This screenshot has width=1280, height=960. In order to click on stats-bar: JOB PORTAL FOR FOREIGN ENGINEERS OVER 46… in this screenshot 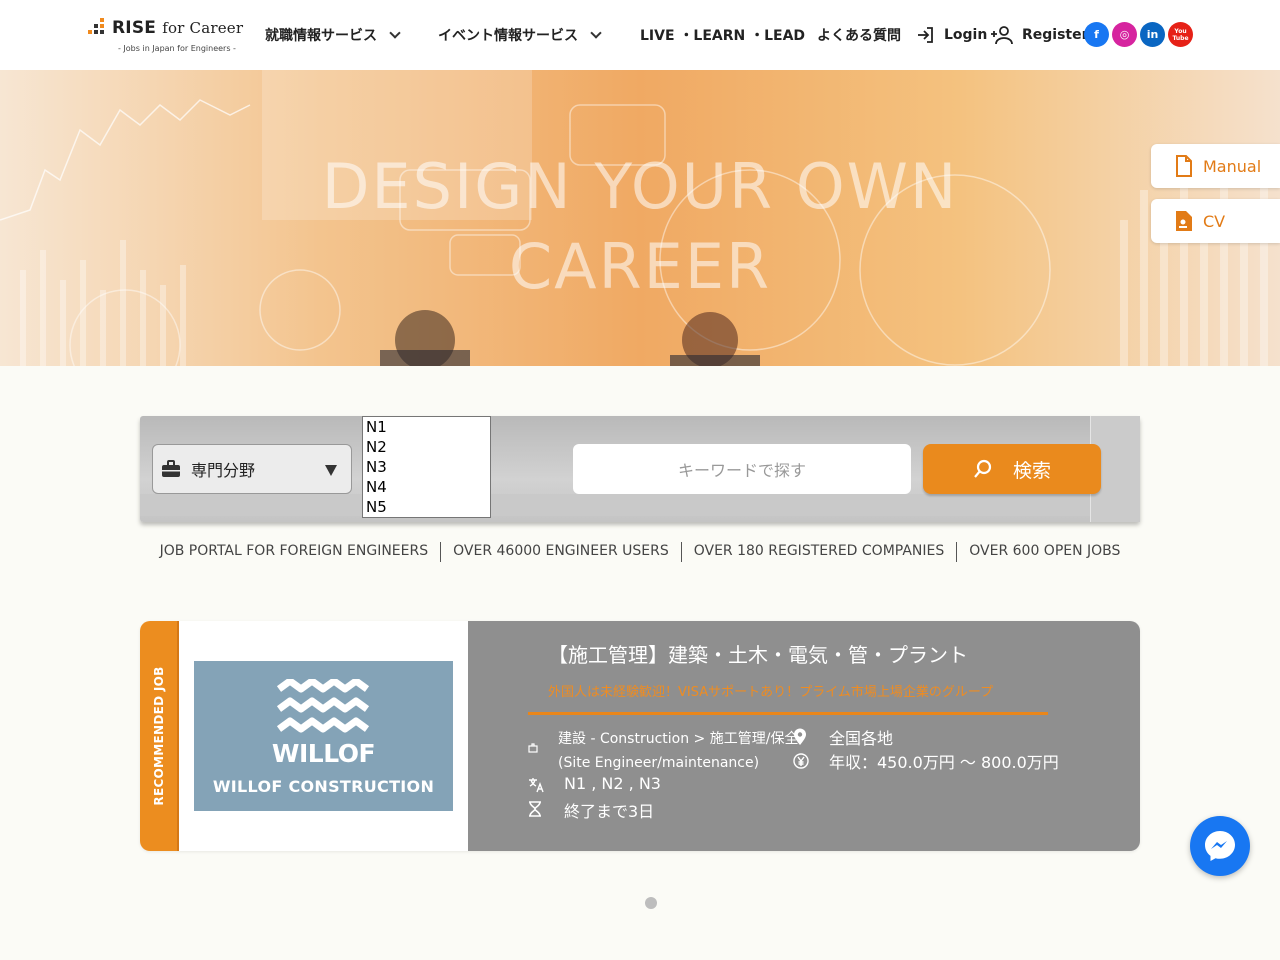, I will do `click(640, 552)`.